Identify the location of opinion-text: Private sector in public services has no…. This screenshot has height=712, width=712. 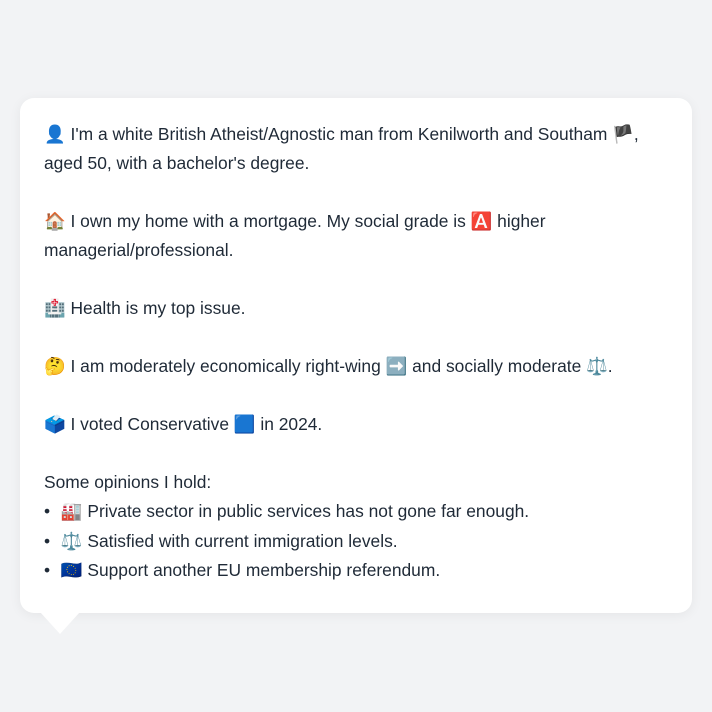
(308, 511).